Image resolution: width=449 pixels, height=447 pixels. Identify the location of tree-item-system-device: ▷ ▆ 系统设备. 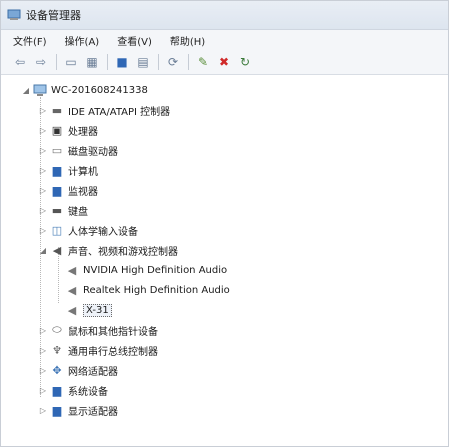
(73, 390).